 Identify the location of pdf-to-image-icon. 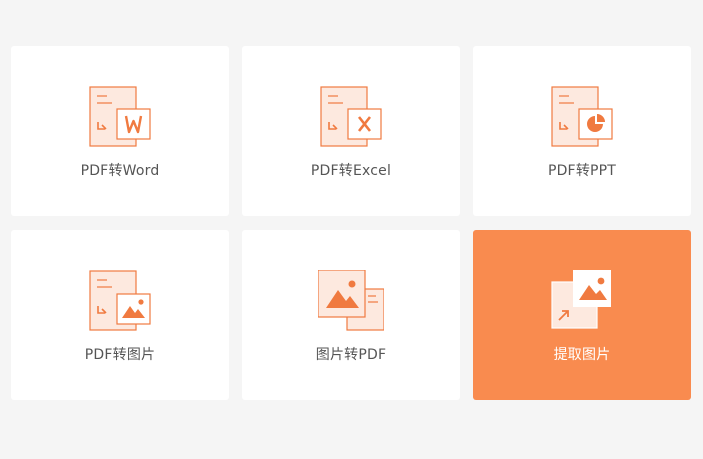
(120, 300).